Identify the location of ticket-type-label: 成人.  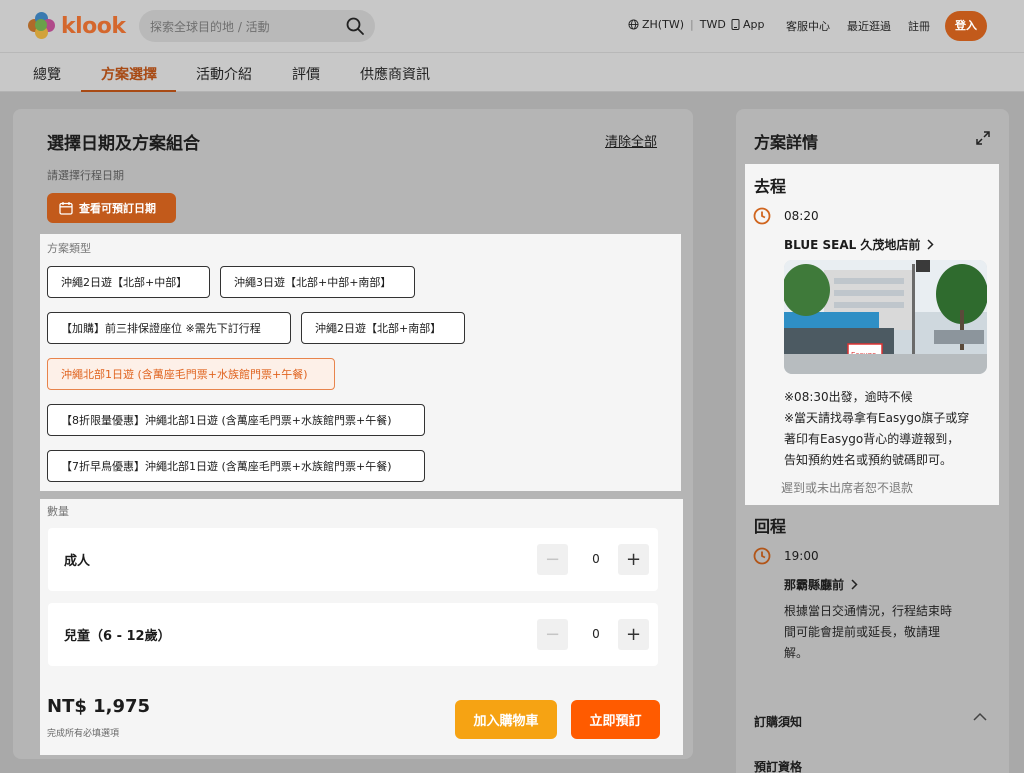
(77, 561).